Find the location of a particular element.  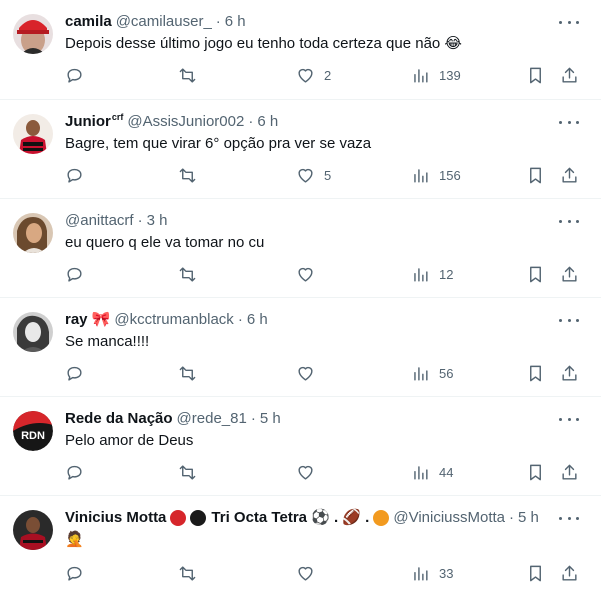

display-name-extra: Tri Octa Tetra ⚽ . 🏈 . is located at coordinates (290, 517).